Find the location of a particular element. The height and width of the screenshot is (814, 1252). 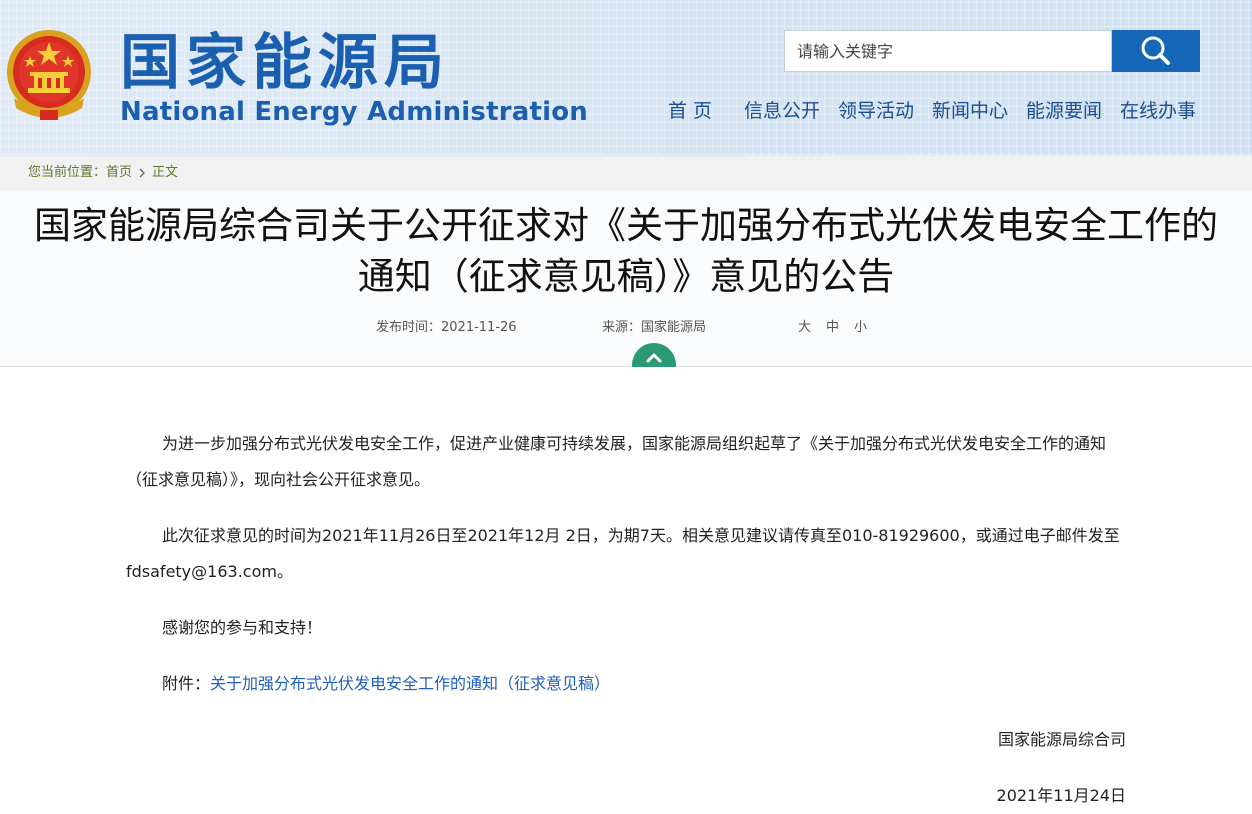

font-size-medium: 中 is located at coordinates (832, 325).